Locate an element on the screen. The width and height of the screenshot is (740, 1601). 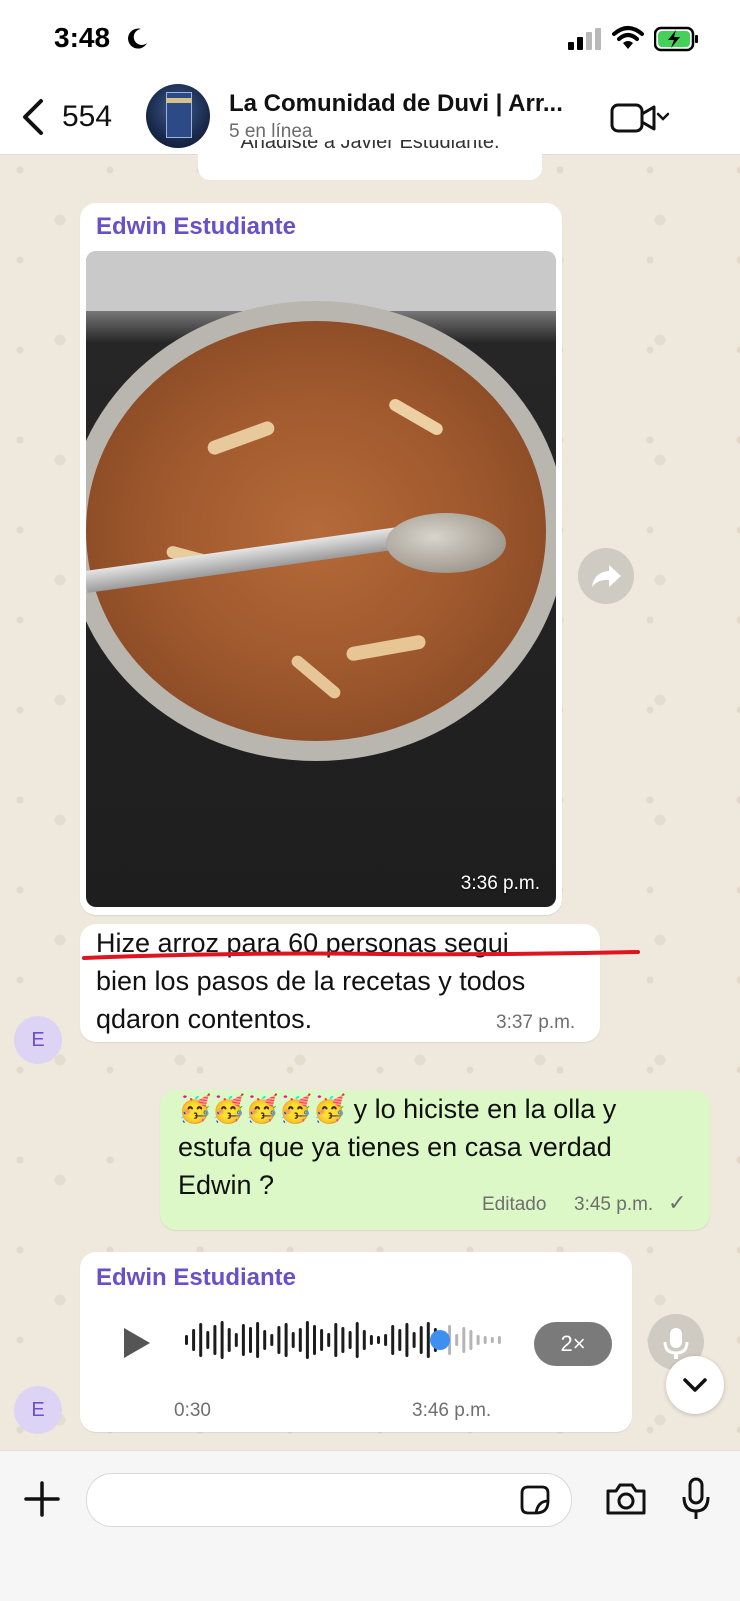
battery-icon is located at coordinates (676, 39).